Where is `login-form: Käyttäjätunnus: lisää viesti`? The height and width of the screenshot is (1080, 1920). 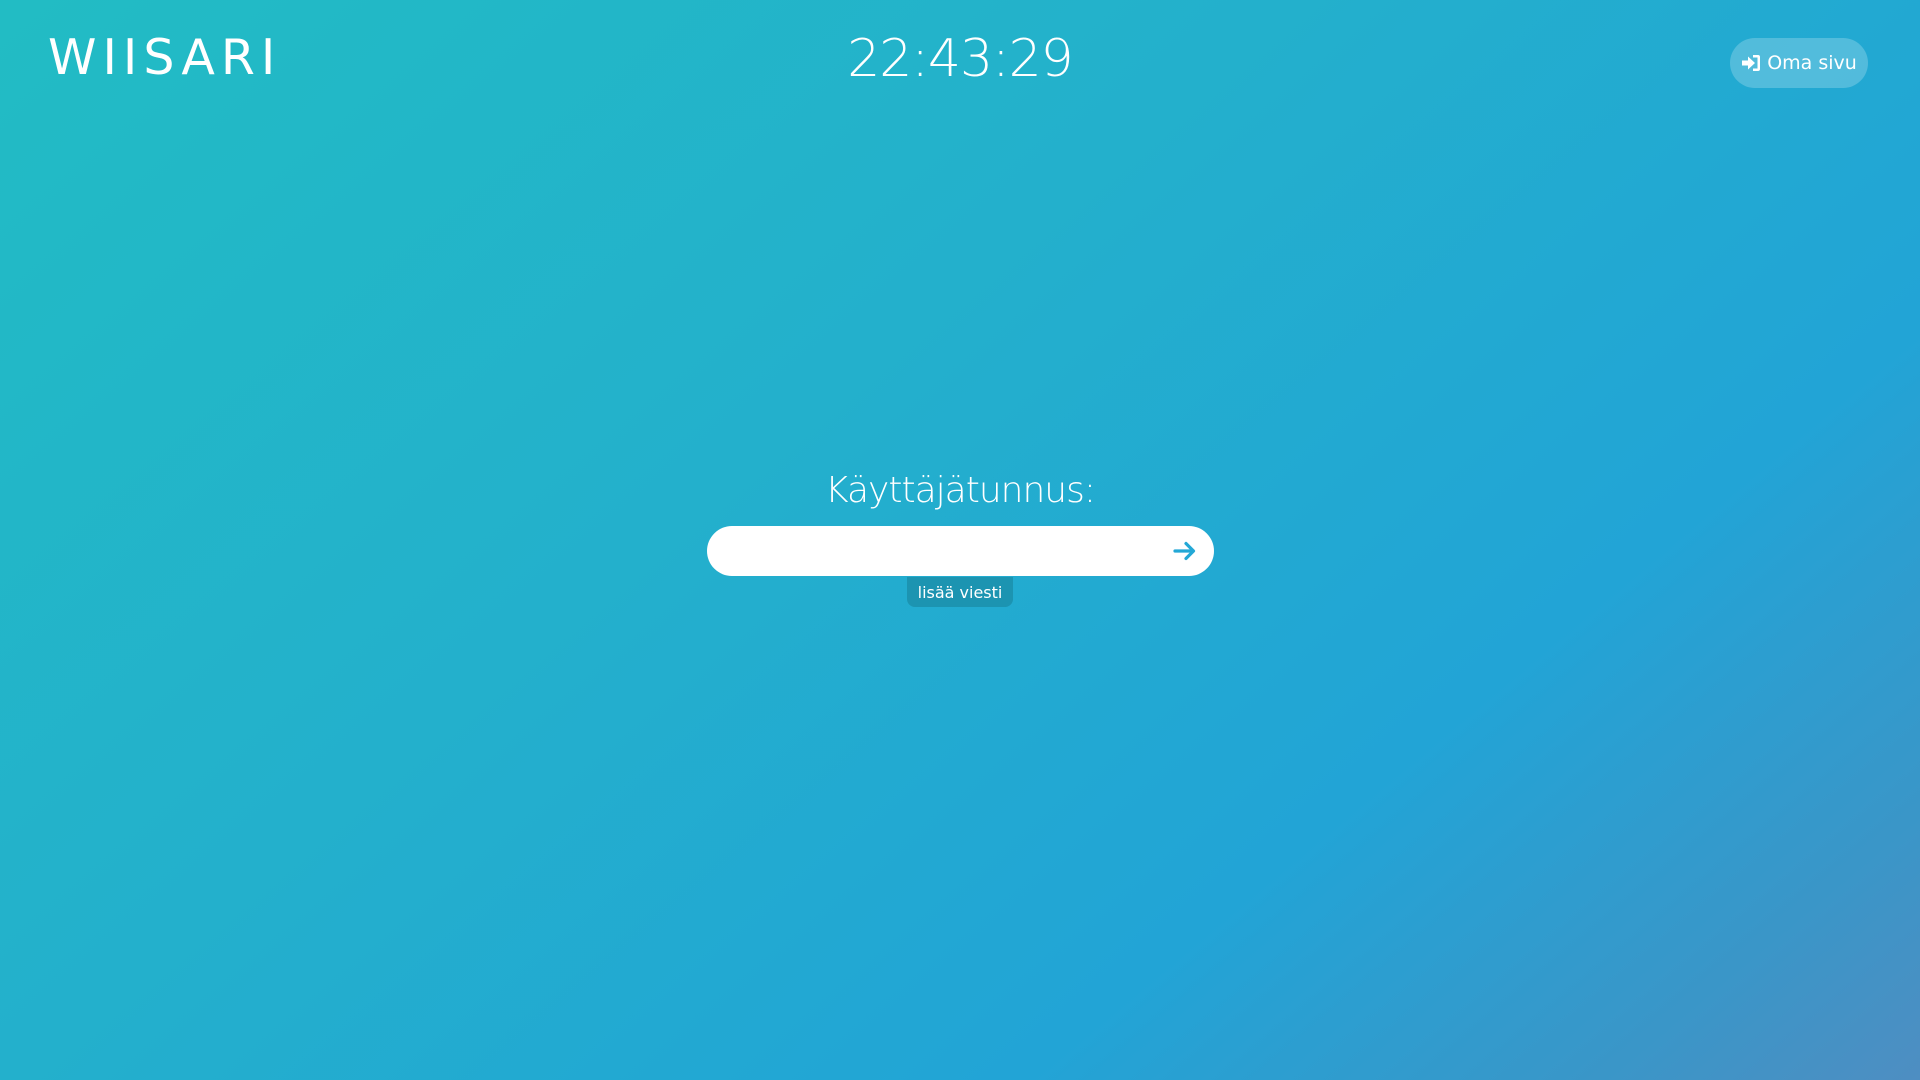 login-form: Käyttäjätunnus: lisää viesti is located at coordinates (960, 536).